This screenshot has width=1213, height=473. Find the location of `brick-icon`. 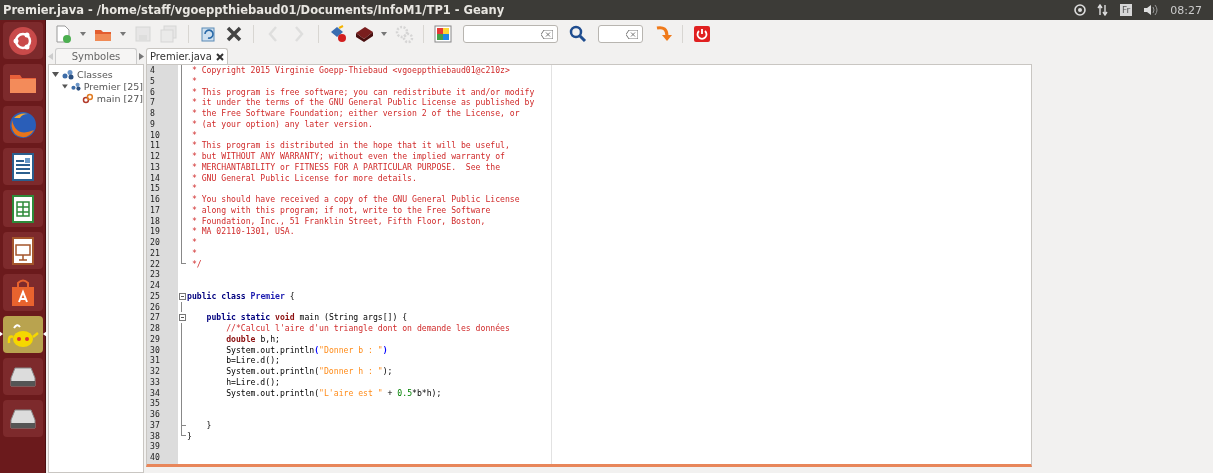

brick-icon is located at coordinates (364, 34).